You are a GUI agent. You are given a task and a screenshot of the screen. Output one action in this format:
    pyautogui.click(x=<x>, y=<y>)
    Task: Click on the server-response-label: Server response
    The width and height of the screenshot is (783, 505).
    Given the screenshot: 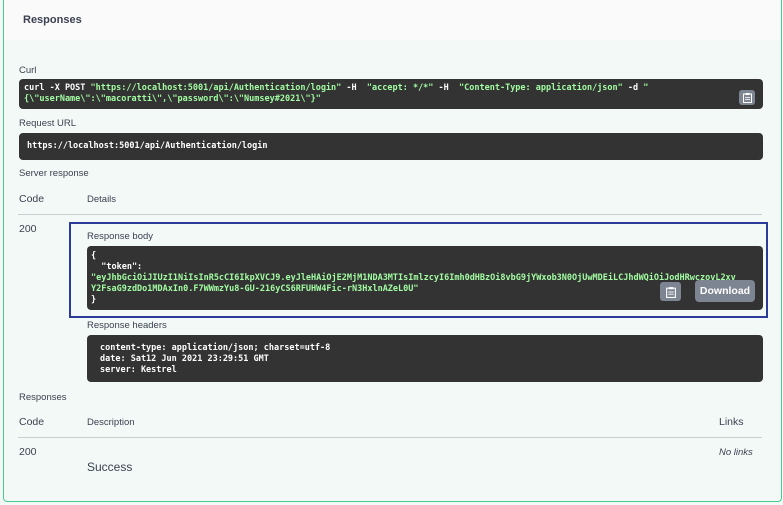 What is the action you would take?
    pyautogui.click(x=54, y=173)
    